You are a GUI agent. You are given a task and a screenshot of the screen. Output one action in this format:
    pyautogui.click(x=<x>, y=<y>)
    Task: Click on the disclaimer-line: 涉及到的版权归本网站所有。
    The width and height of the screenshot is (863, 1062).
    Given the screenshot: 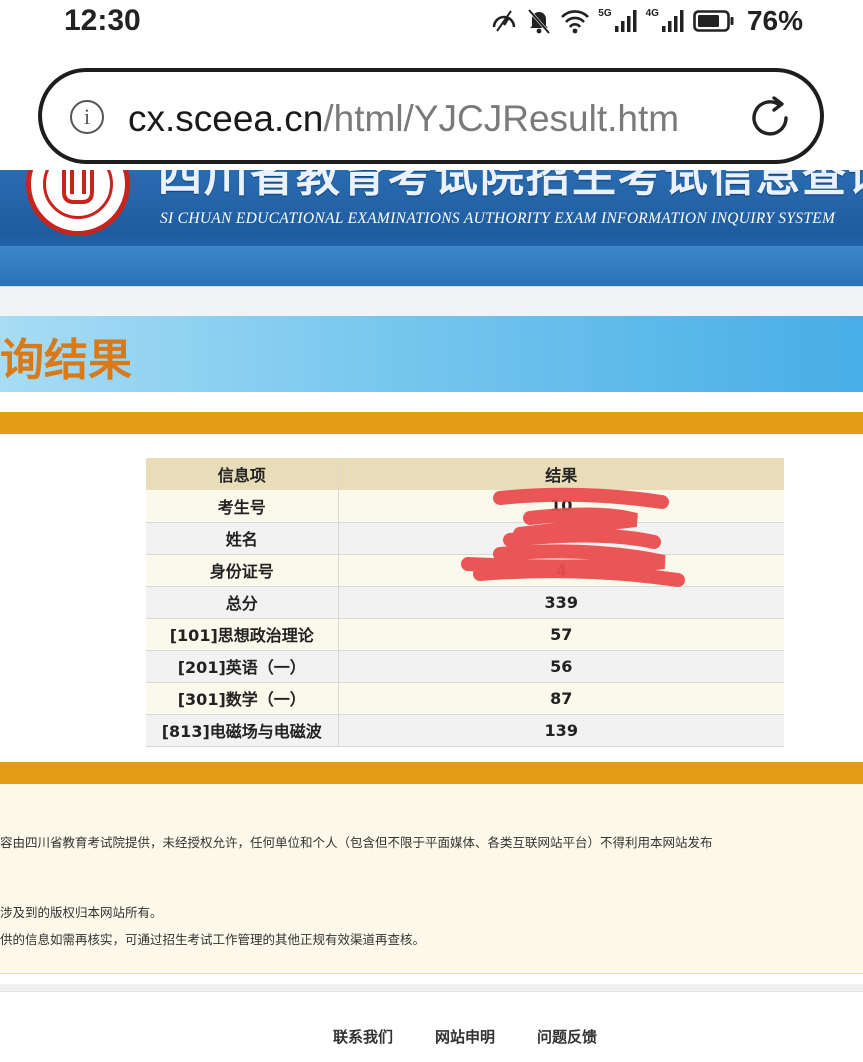 What is the action you would take?
    pyautogui.click(x=81, y=912)
    